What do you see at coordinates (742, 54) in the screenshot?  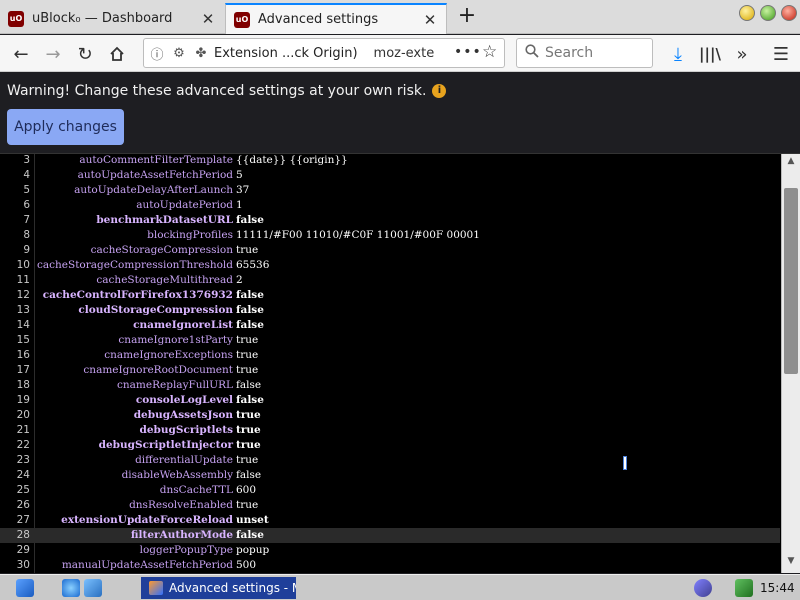 I see `overflow-button: »` at bounding box center [742, 54].